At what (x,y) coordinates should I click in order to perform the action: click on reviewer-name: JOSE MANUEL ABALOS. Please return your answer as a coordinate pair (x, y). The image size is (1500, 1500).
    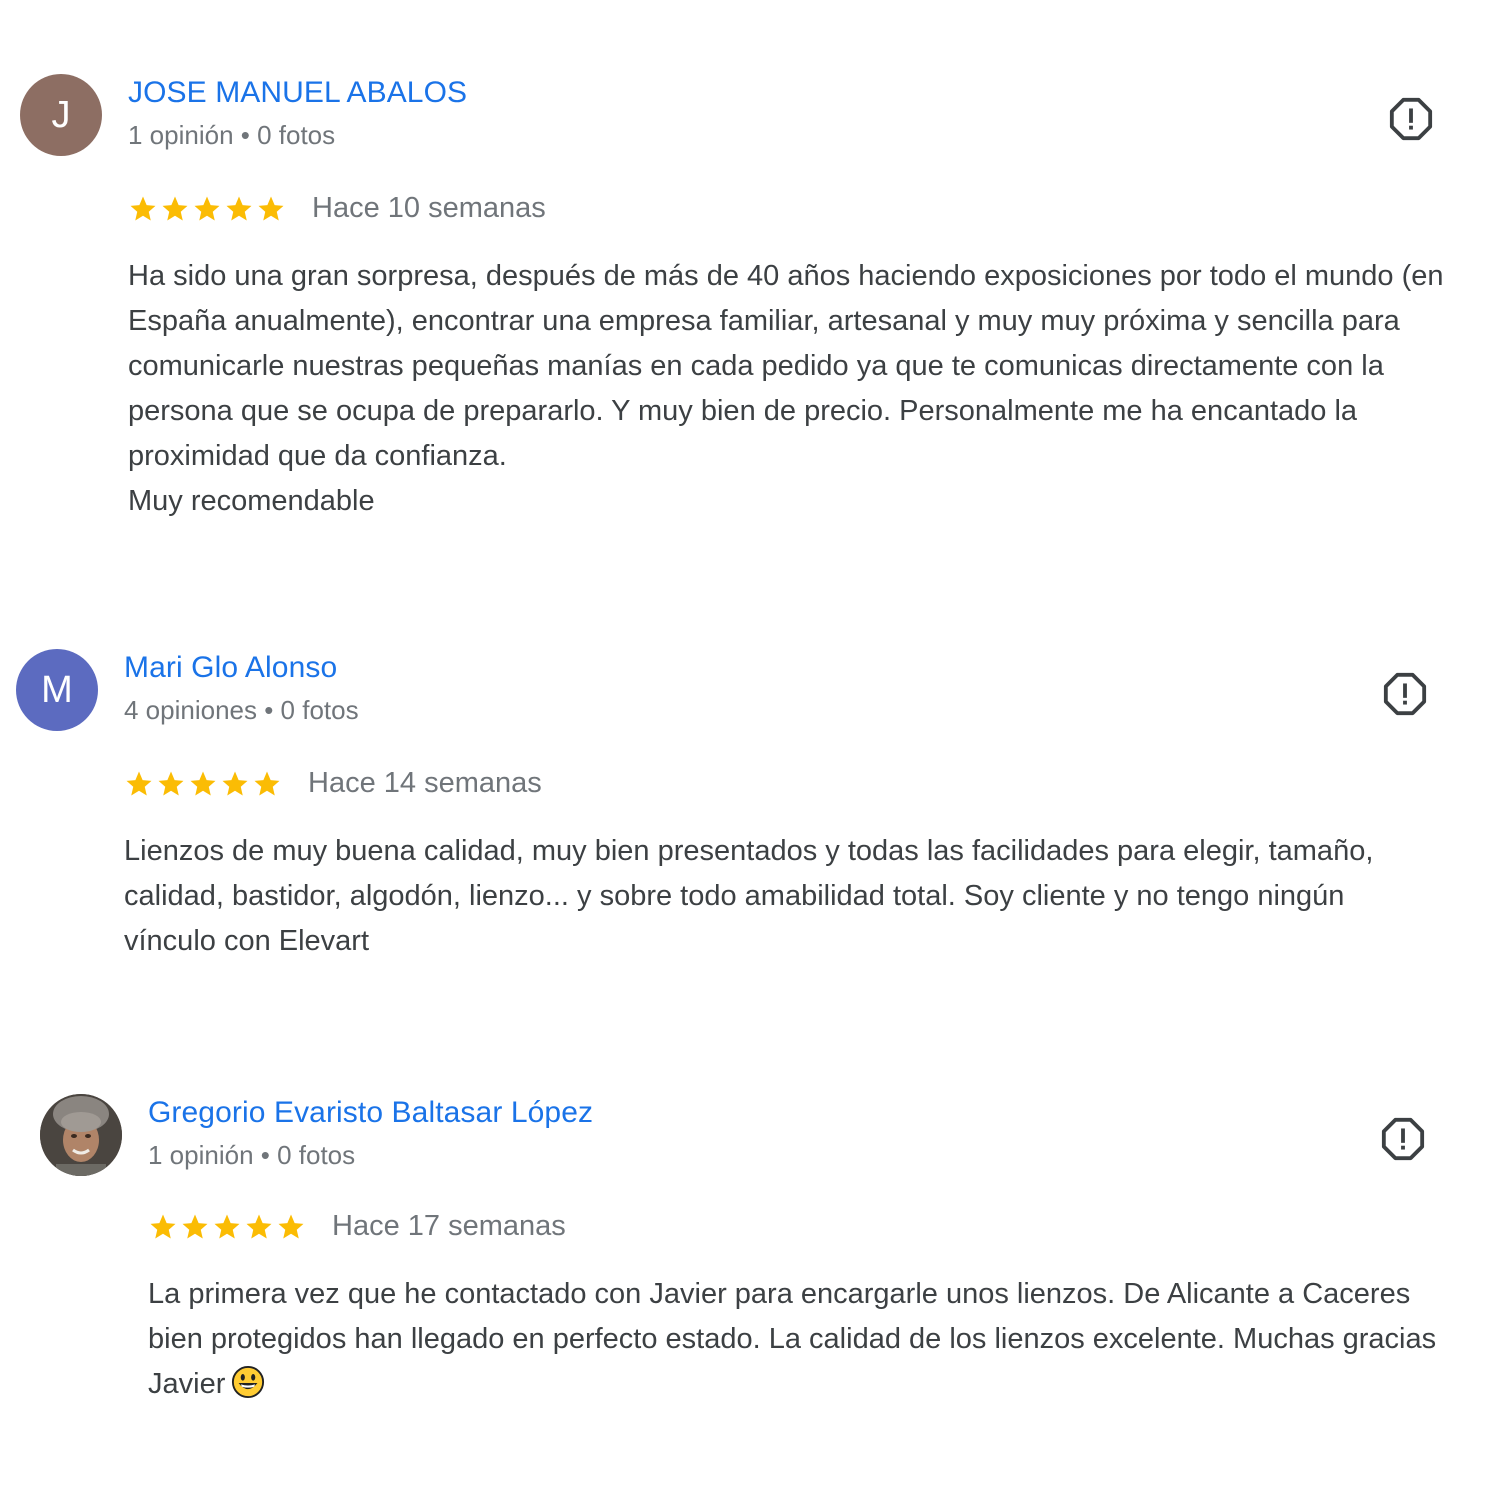
    Looking at the image, I should click on (297, 93).